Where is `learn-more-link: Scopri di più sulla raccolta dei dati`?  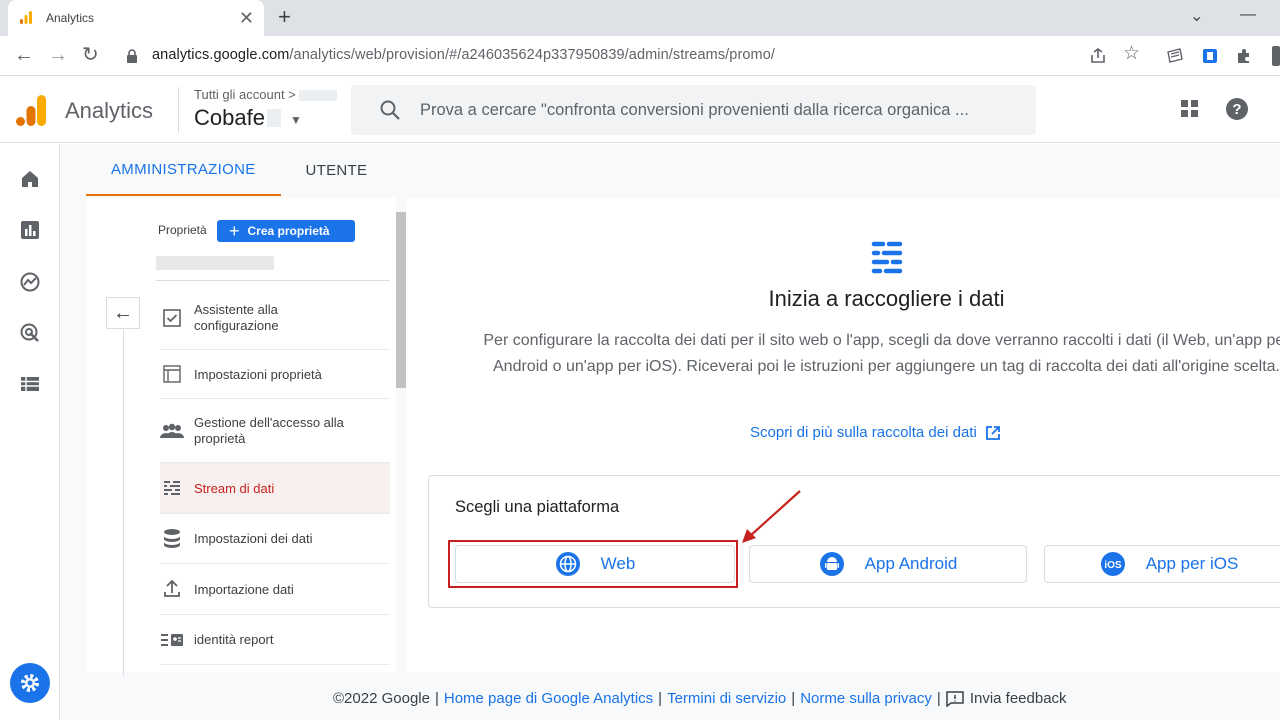
learn-more-link: Scopri di più sulla raccolta dei dati is located at coordinates (875, 432).